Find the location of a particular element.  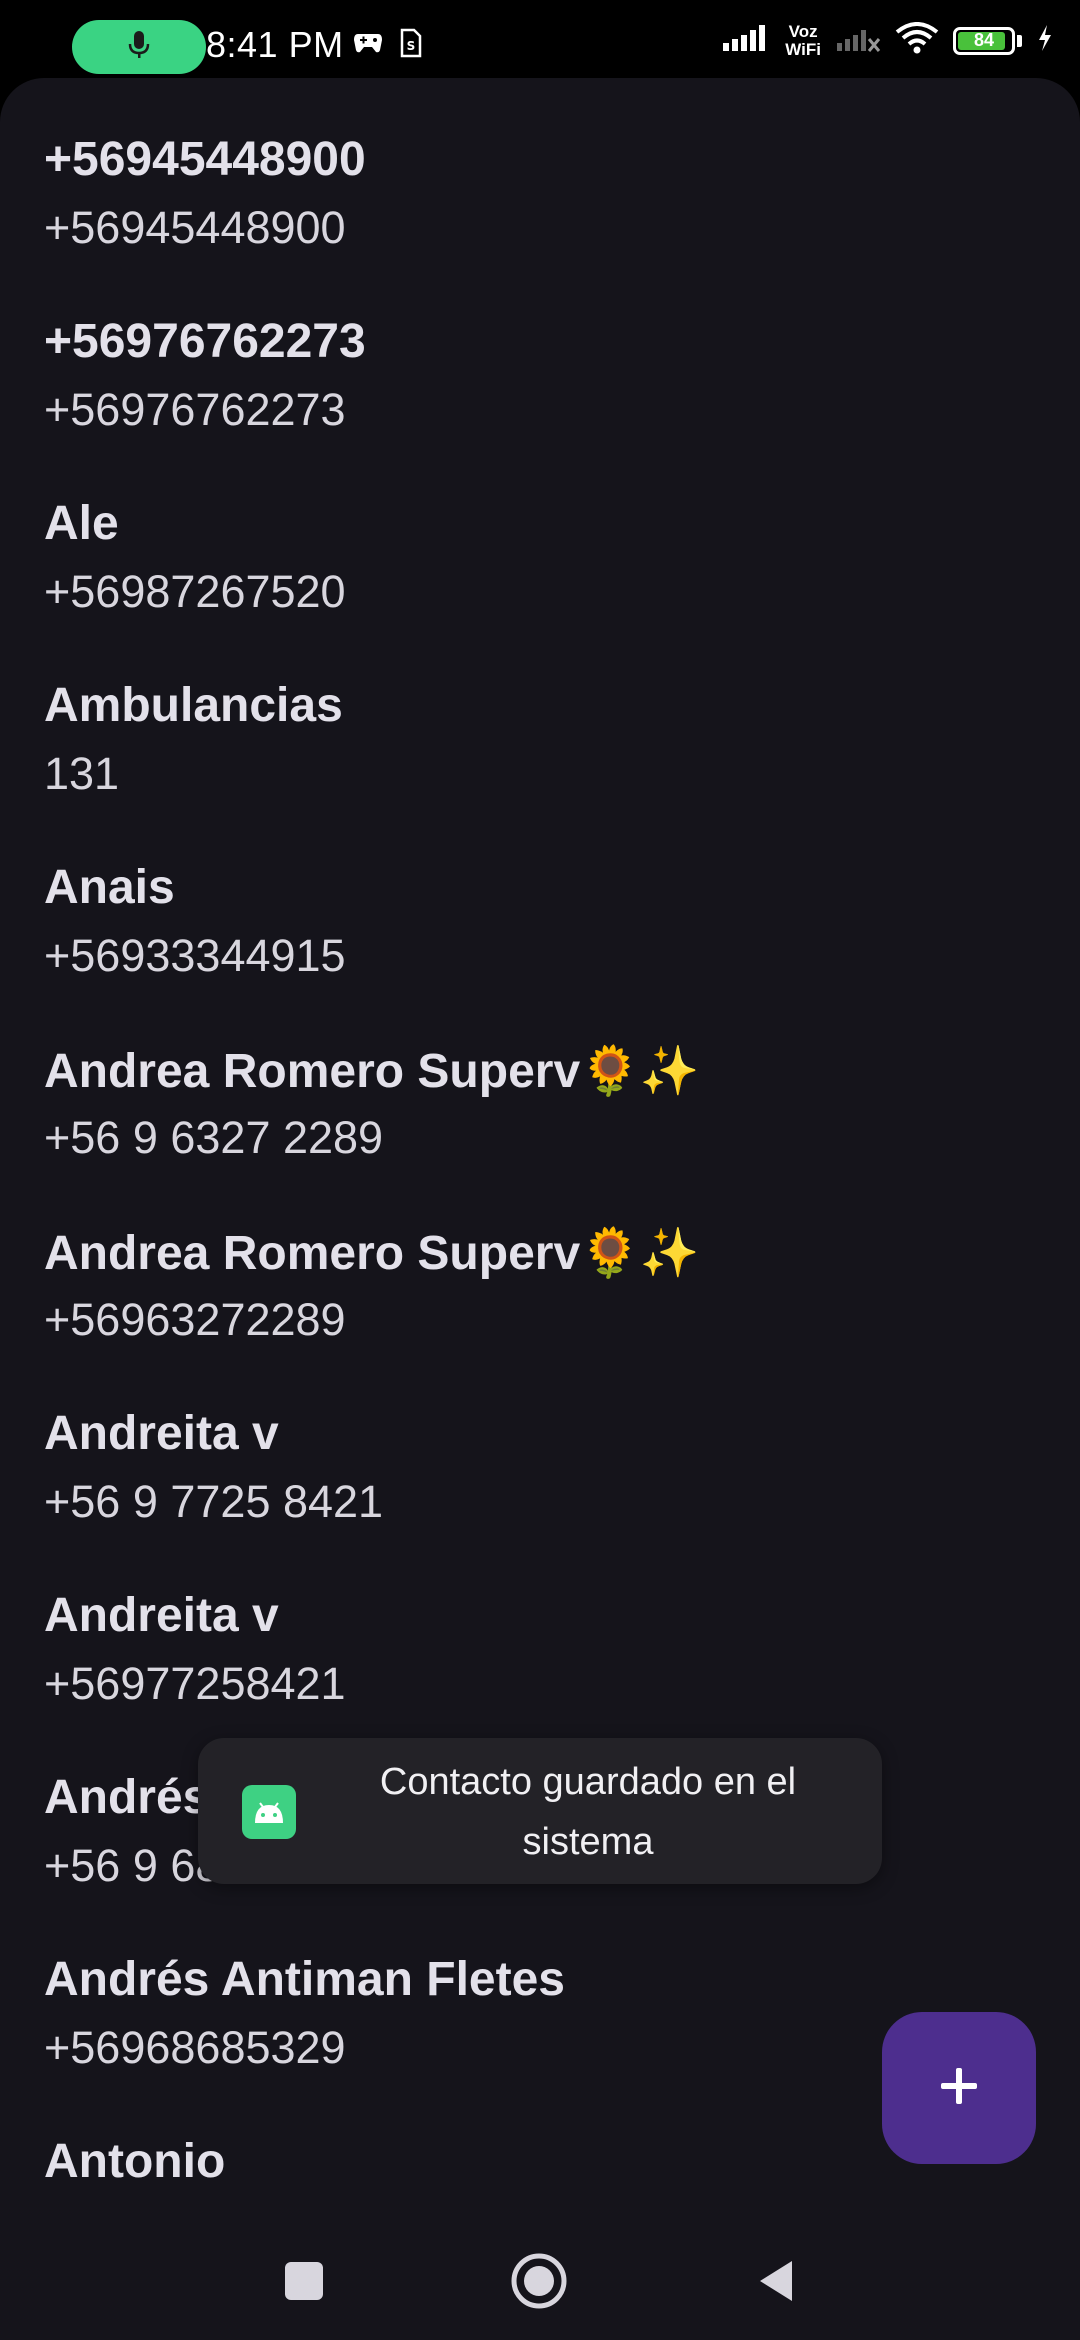

android-icon is located at coordinates (269, 1812).